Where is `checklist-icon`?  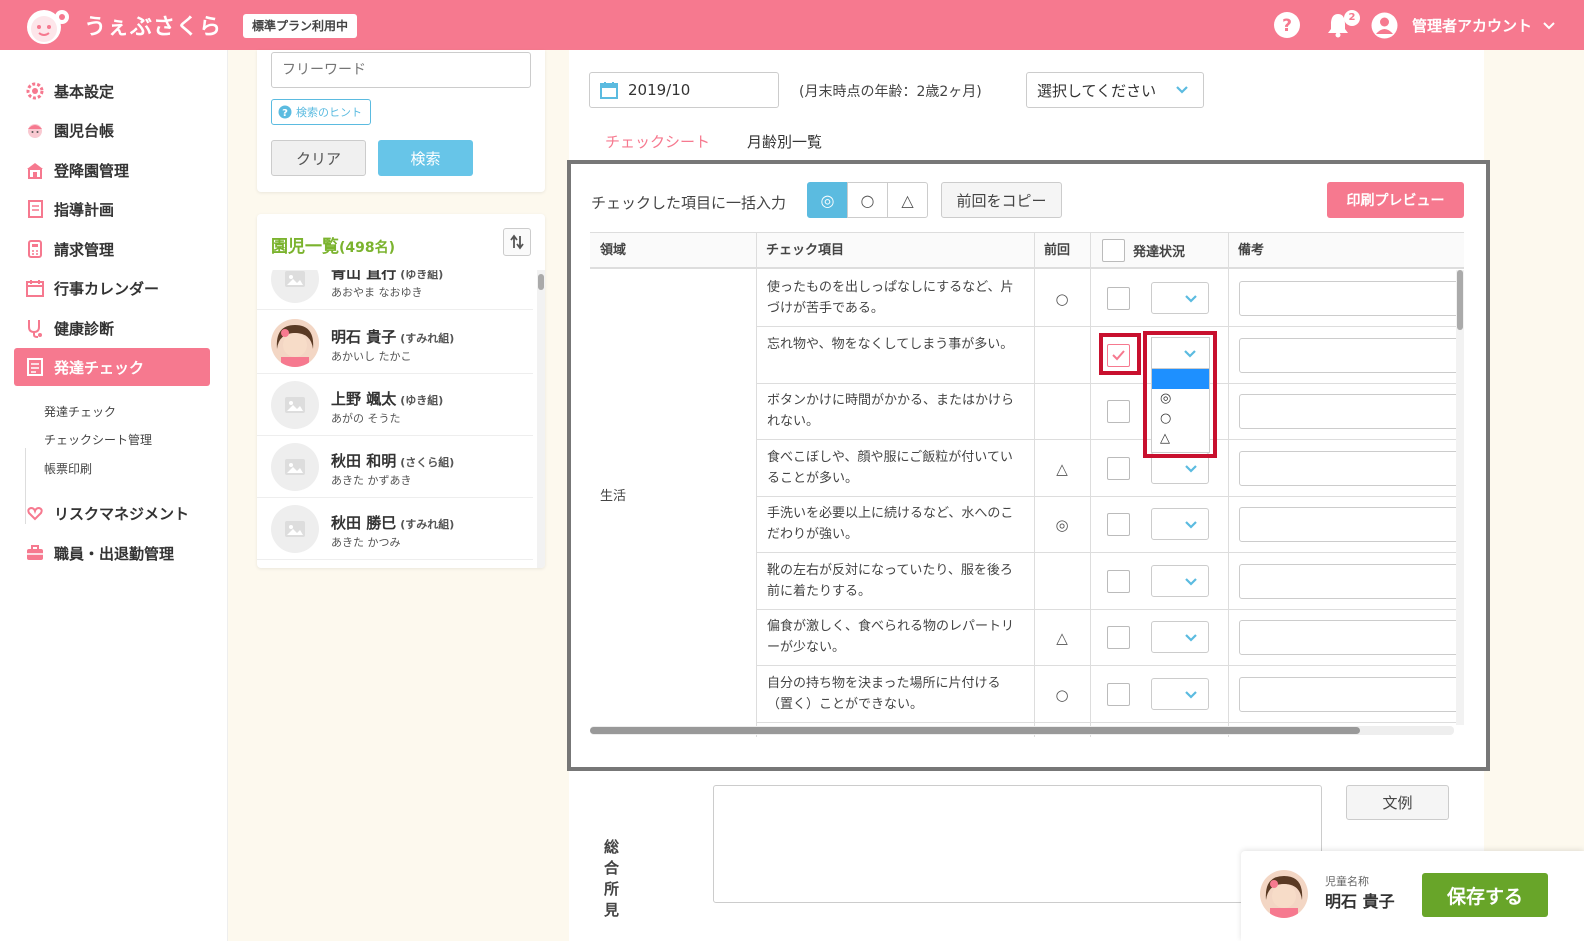
checklist-icon is located at coordinates (35, 367).